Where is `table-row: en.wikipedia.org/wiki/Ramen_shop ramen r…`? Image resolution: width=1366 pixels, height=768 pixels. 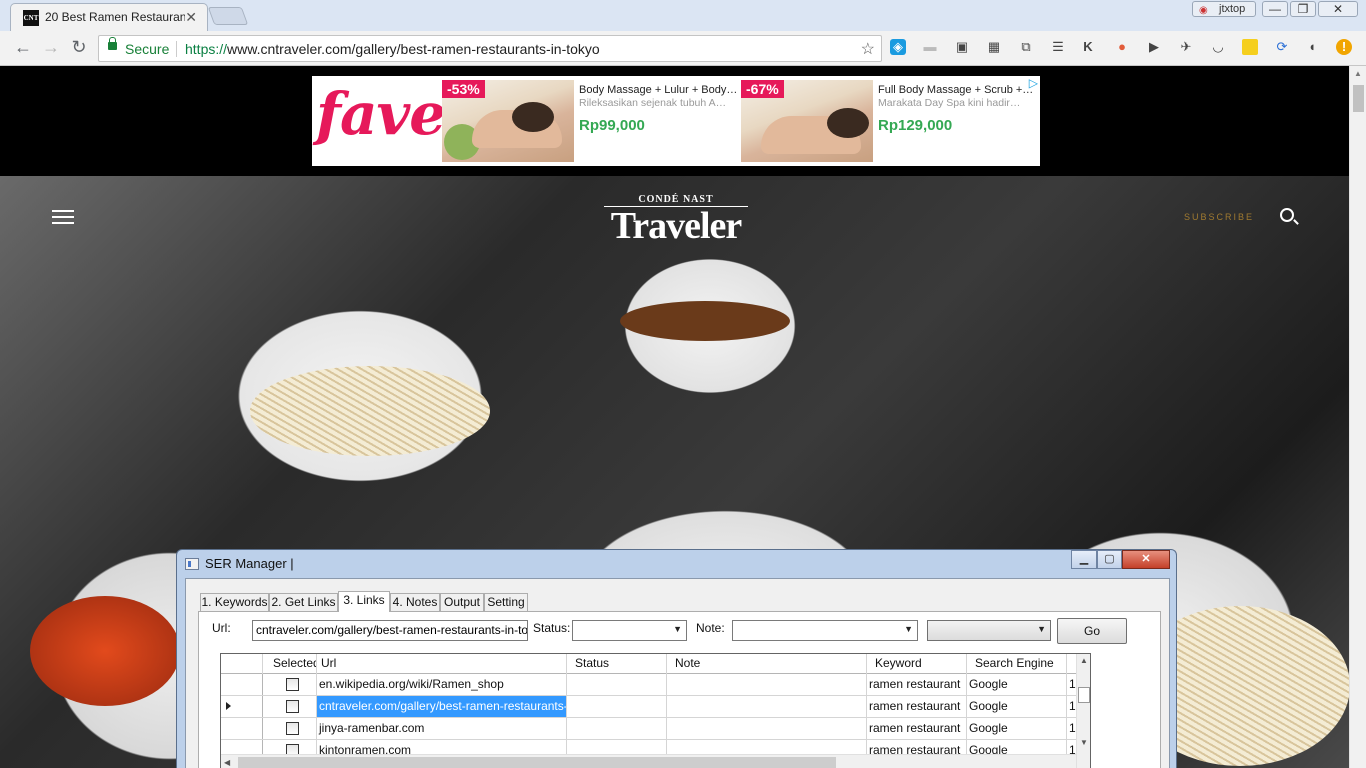 table-row: en.wikipedia.org/wiki/Ramen_shop ramen r… is located at coordinates (648, 685).